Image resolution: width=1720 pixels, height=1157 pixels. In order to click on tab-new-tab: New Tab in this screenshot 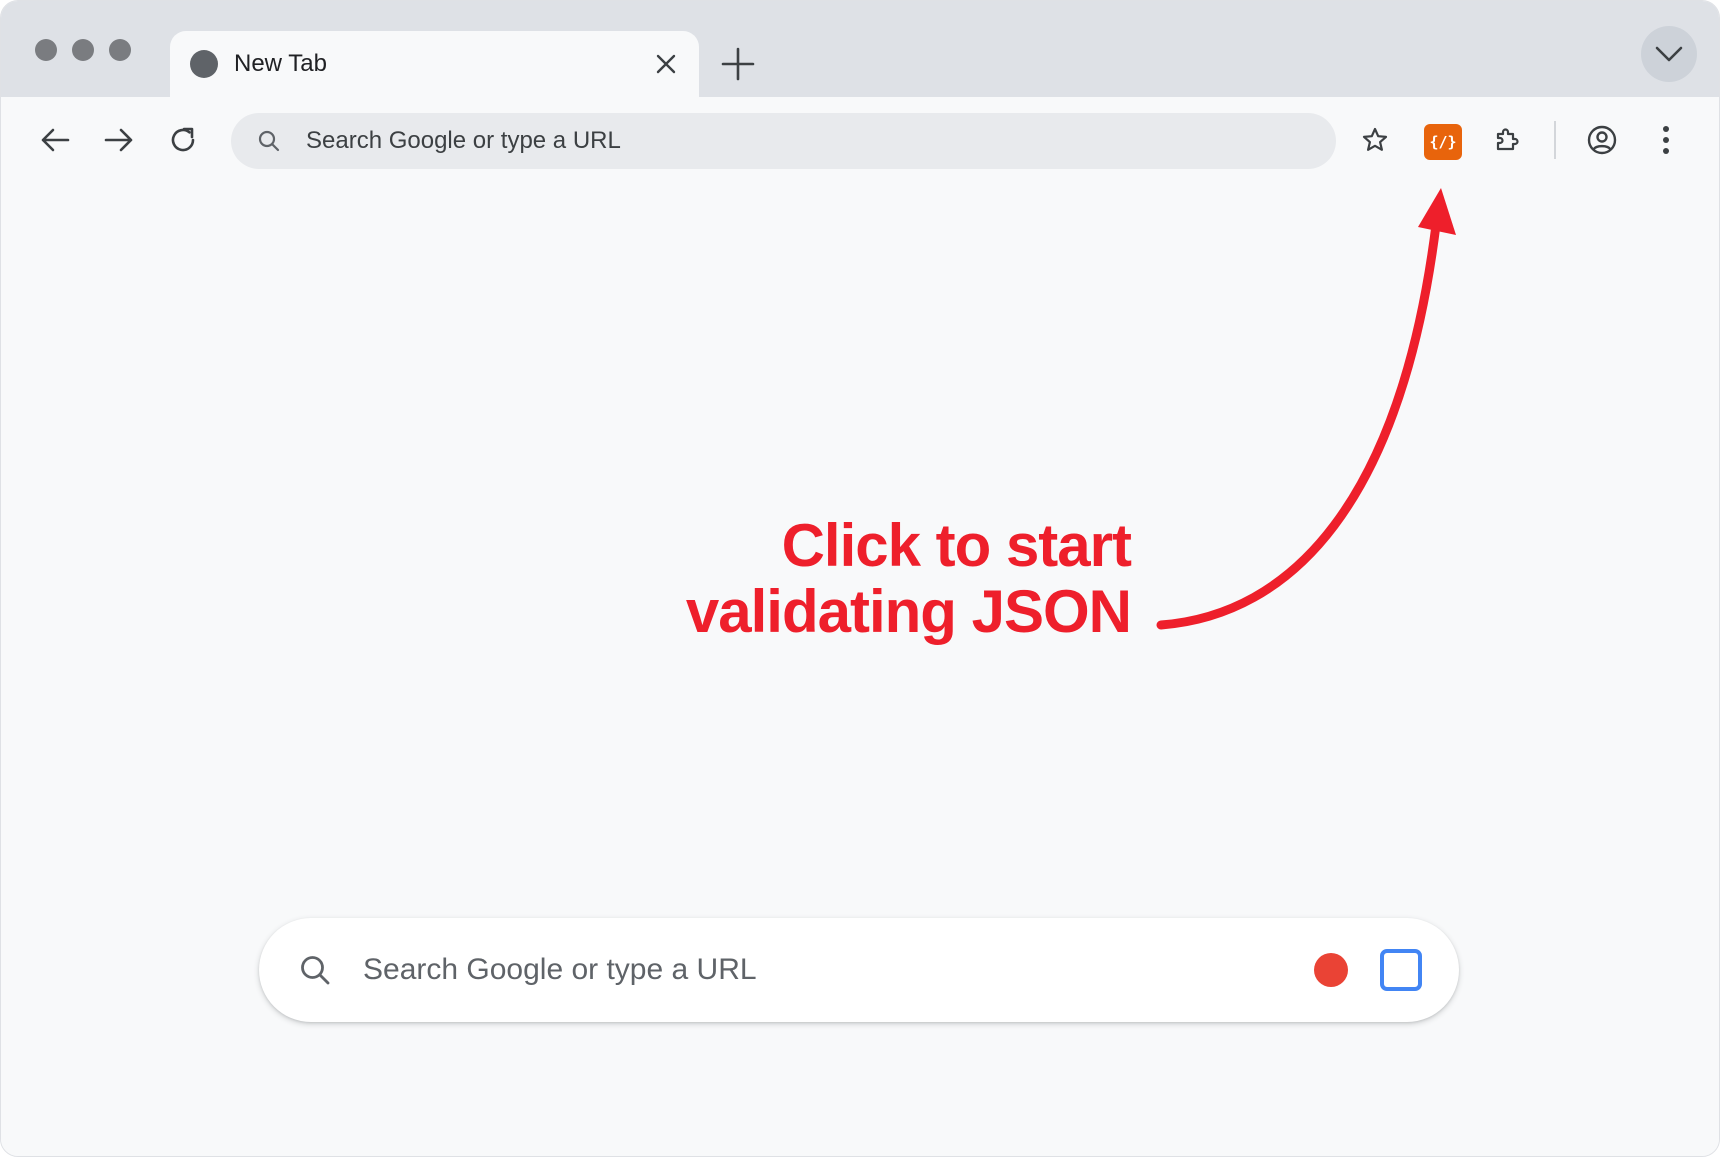, I will do `click(434, 64)`.